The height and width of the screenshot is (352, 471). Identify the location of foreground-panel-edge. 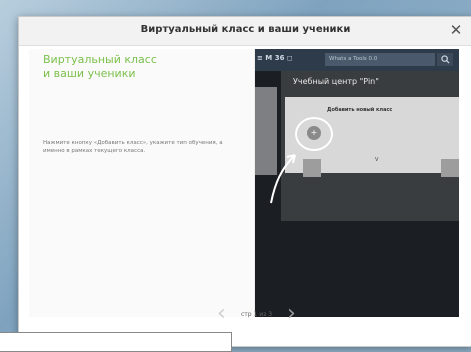
(116, 342).